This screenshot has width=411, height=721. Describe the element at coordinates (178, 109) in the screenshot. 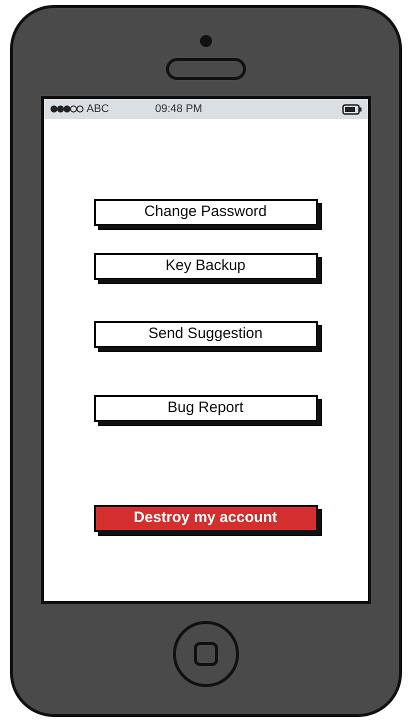

I see `status-time: 09:48 PM` at that location.